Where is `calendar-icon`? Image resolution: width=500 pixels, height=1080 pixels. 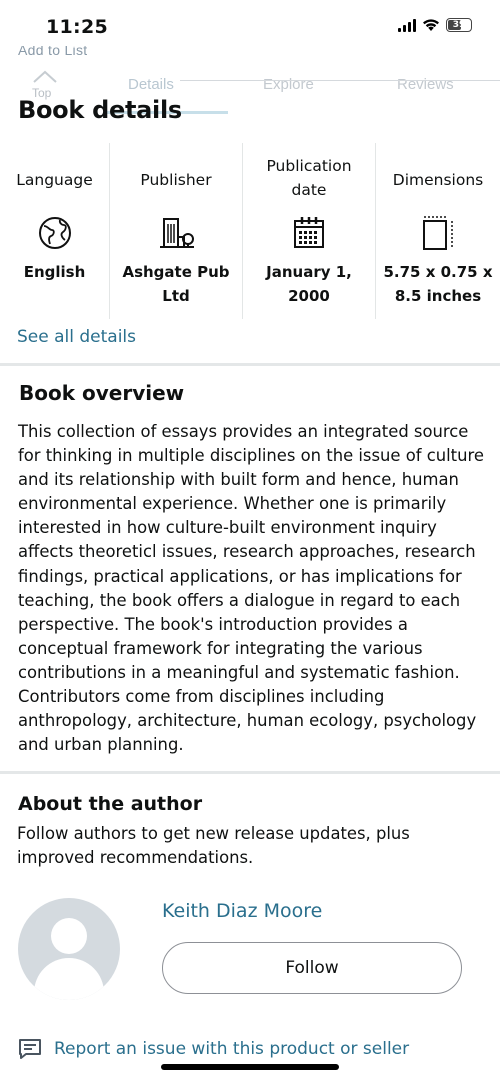
calendar-icon is located at coordinates (309, 232).